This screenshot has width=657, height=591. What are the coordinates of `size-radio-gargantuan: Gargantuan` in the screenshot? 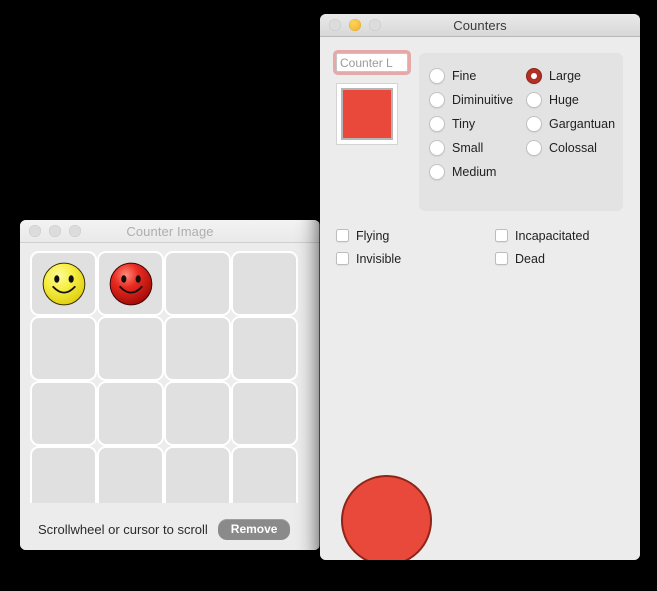 It's located at (574, 124).